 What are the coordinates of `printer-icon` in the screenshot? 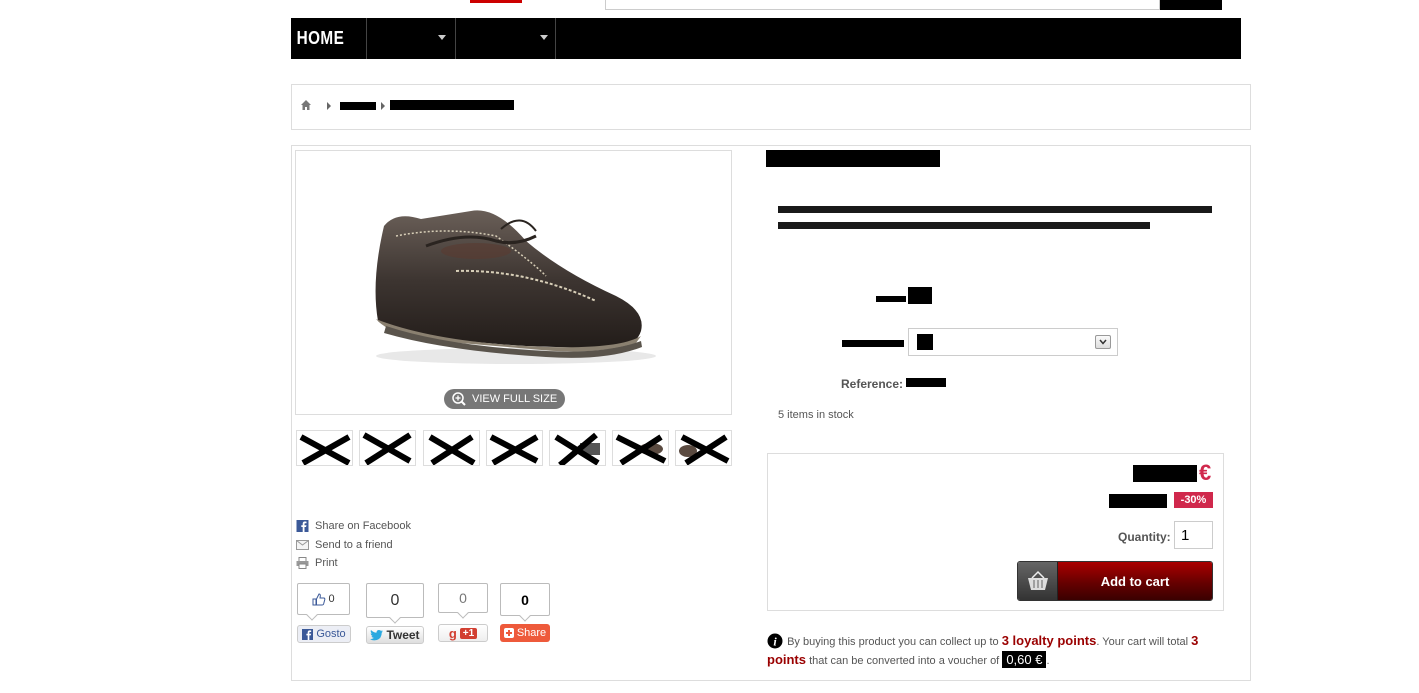 It's located at (302, 563).